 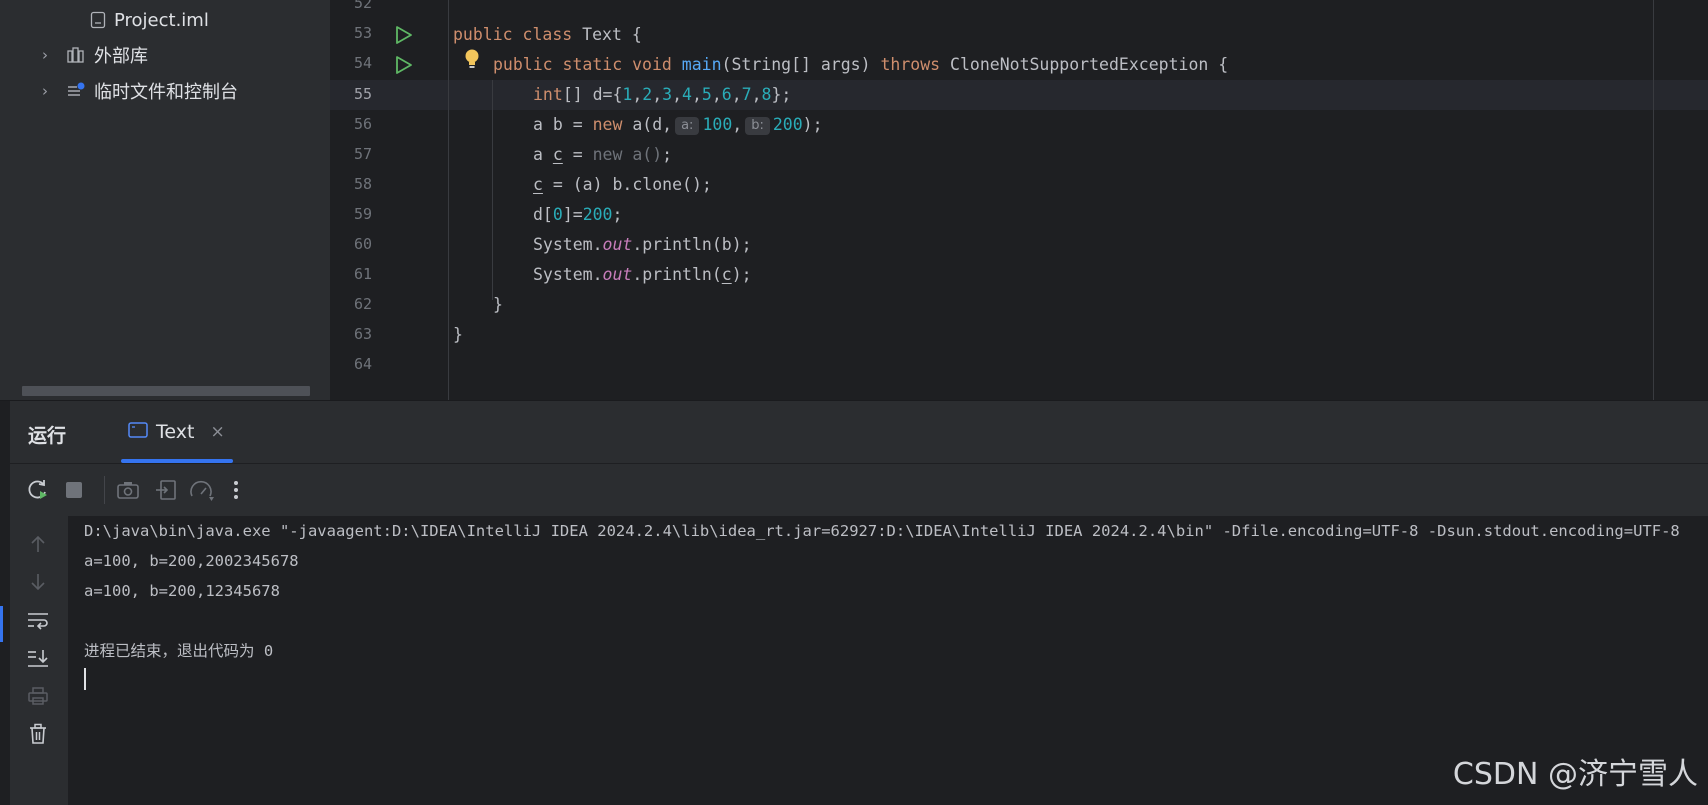 I want to click on profiler-icon, so click(x=202, y=490).